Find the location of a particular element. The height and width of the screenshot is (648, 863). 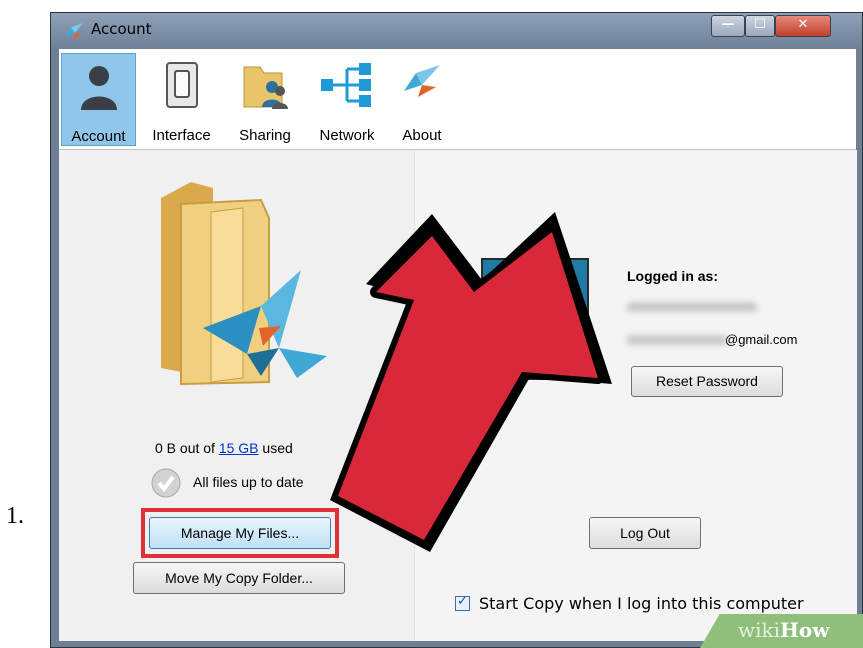

storage-usage: 0 B out of 15 GB used is located at coordinates (224, 448).